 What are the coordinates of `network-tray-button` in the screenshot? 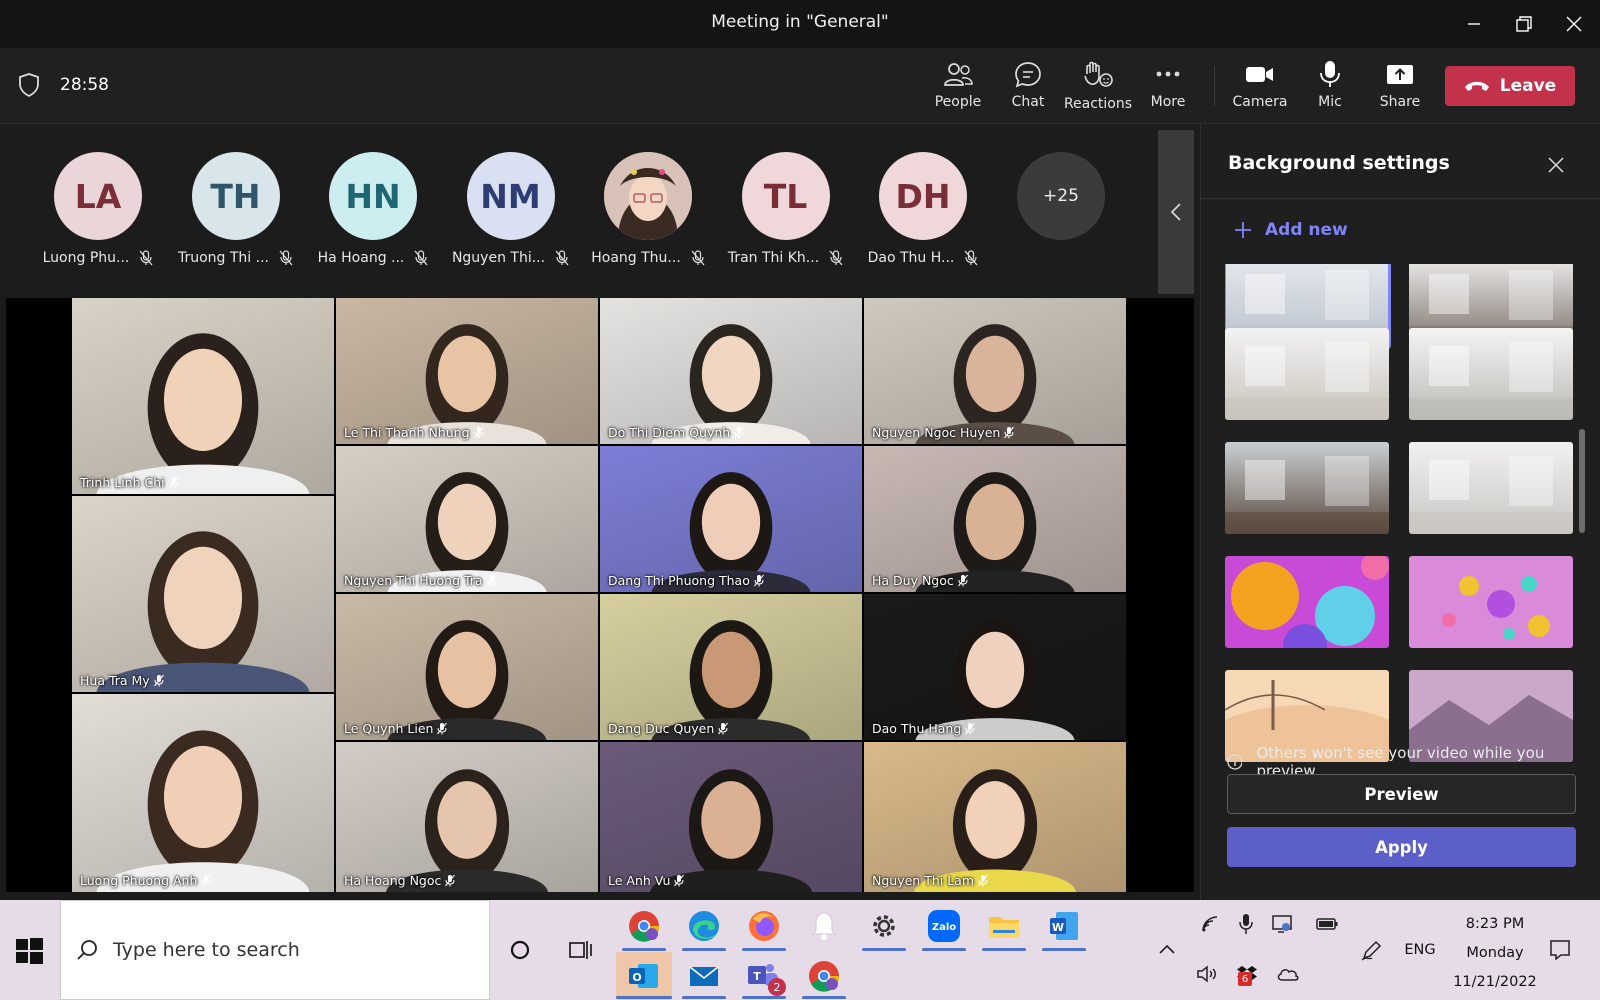 It's located at (1210, 924).